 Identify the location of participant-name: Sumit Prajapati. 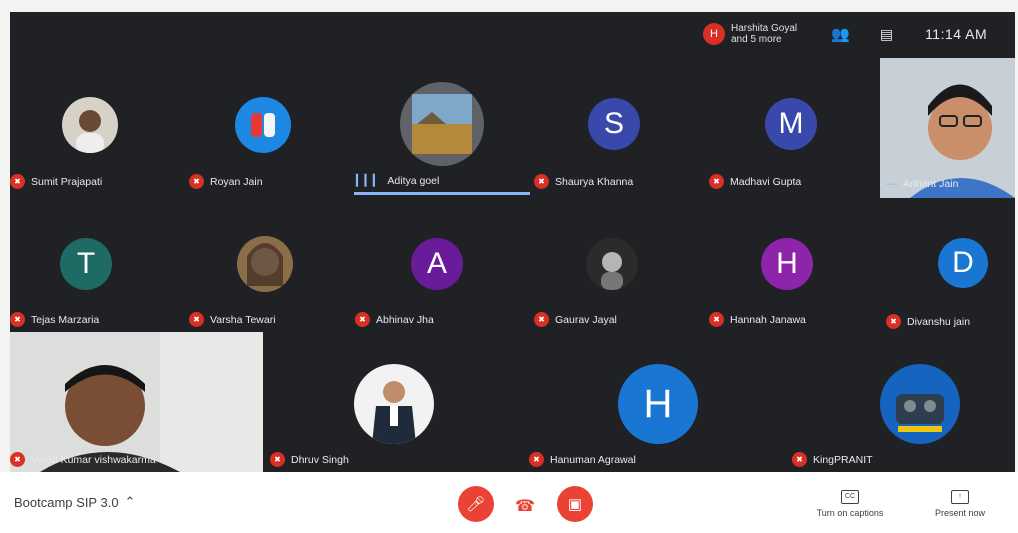
(67, 181).